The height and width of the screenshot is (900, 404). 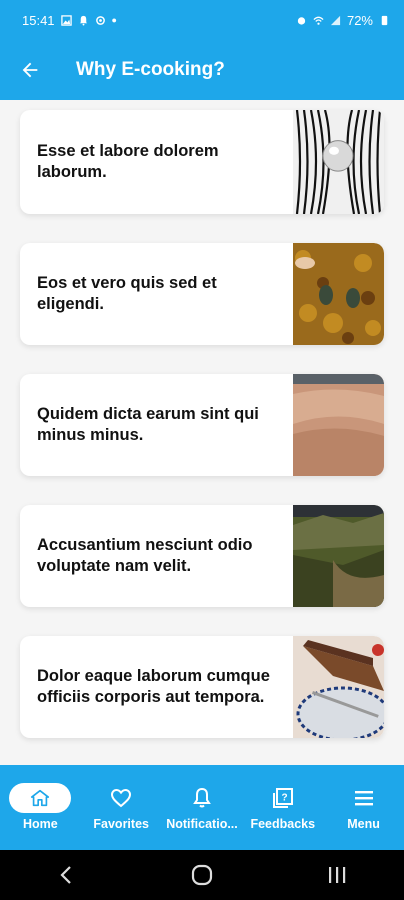 I want to click on list-item: Quidem dicta earum sint qui minus minus., so click(x=202, y=425).